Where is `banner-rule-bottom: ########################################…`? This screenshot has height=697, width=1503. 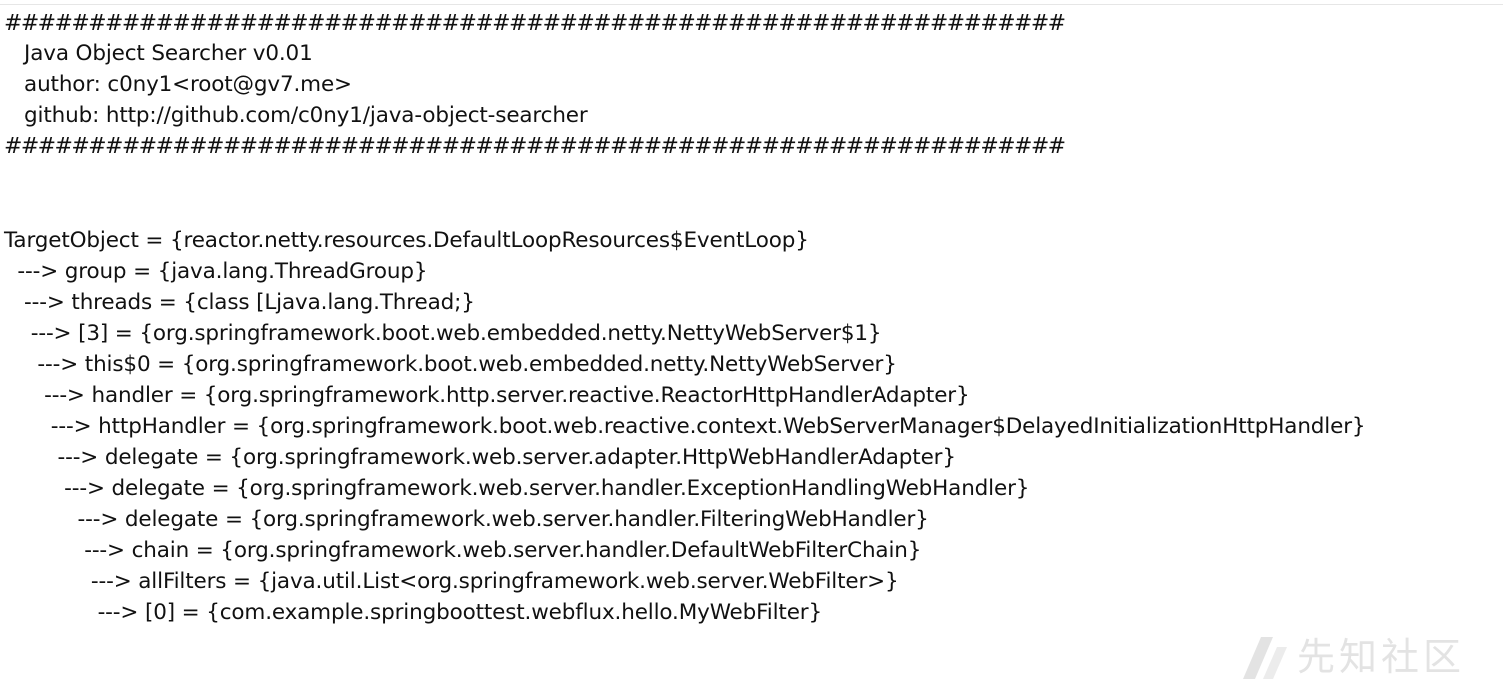
banner-rule-bottom: ########################################… is located at coordinates (535, 146).